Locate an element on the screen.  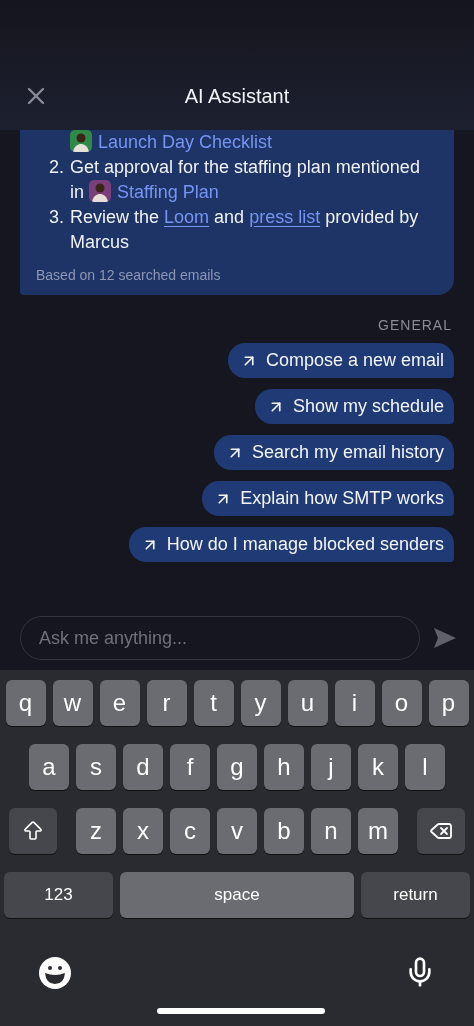
link: press list is located at coordinates (285, 217).